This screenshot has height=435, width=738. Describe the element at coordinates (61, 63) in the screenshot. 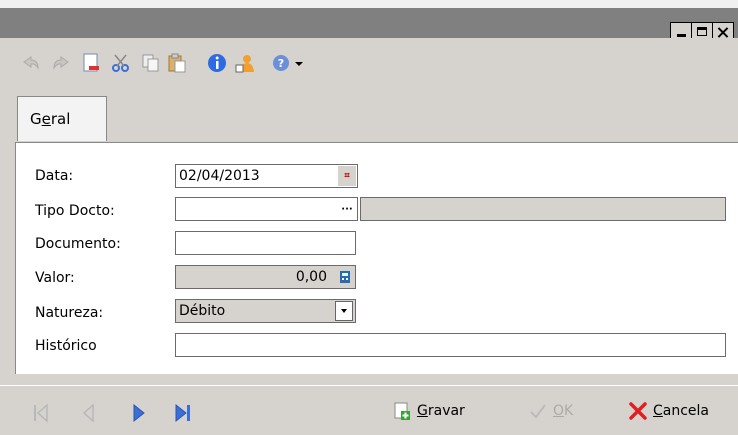

I see `redo-icon` at that location.